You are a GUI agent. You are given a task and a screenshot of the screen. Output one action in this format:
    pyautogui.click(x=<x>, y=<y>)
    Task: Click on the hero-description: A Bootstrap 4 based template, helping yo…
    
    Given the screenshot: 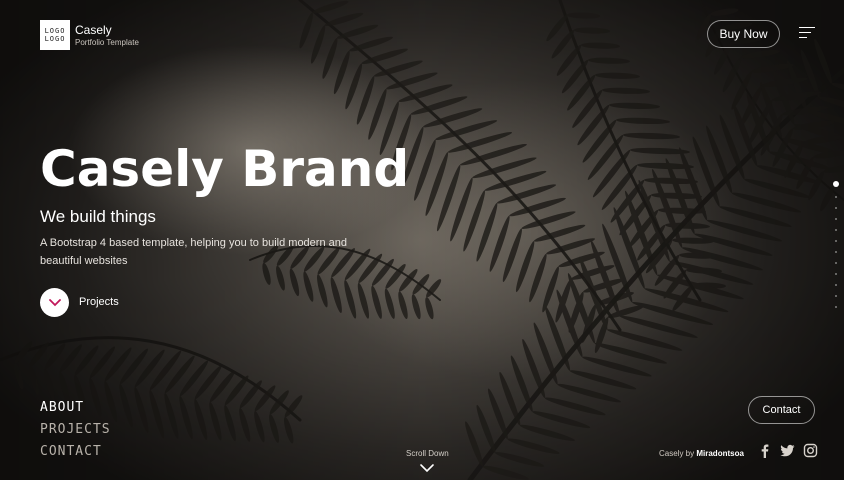 What is the action you would take?
    pyautogui.click(x=193, y=252)
    